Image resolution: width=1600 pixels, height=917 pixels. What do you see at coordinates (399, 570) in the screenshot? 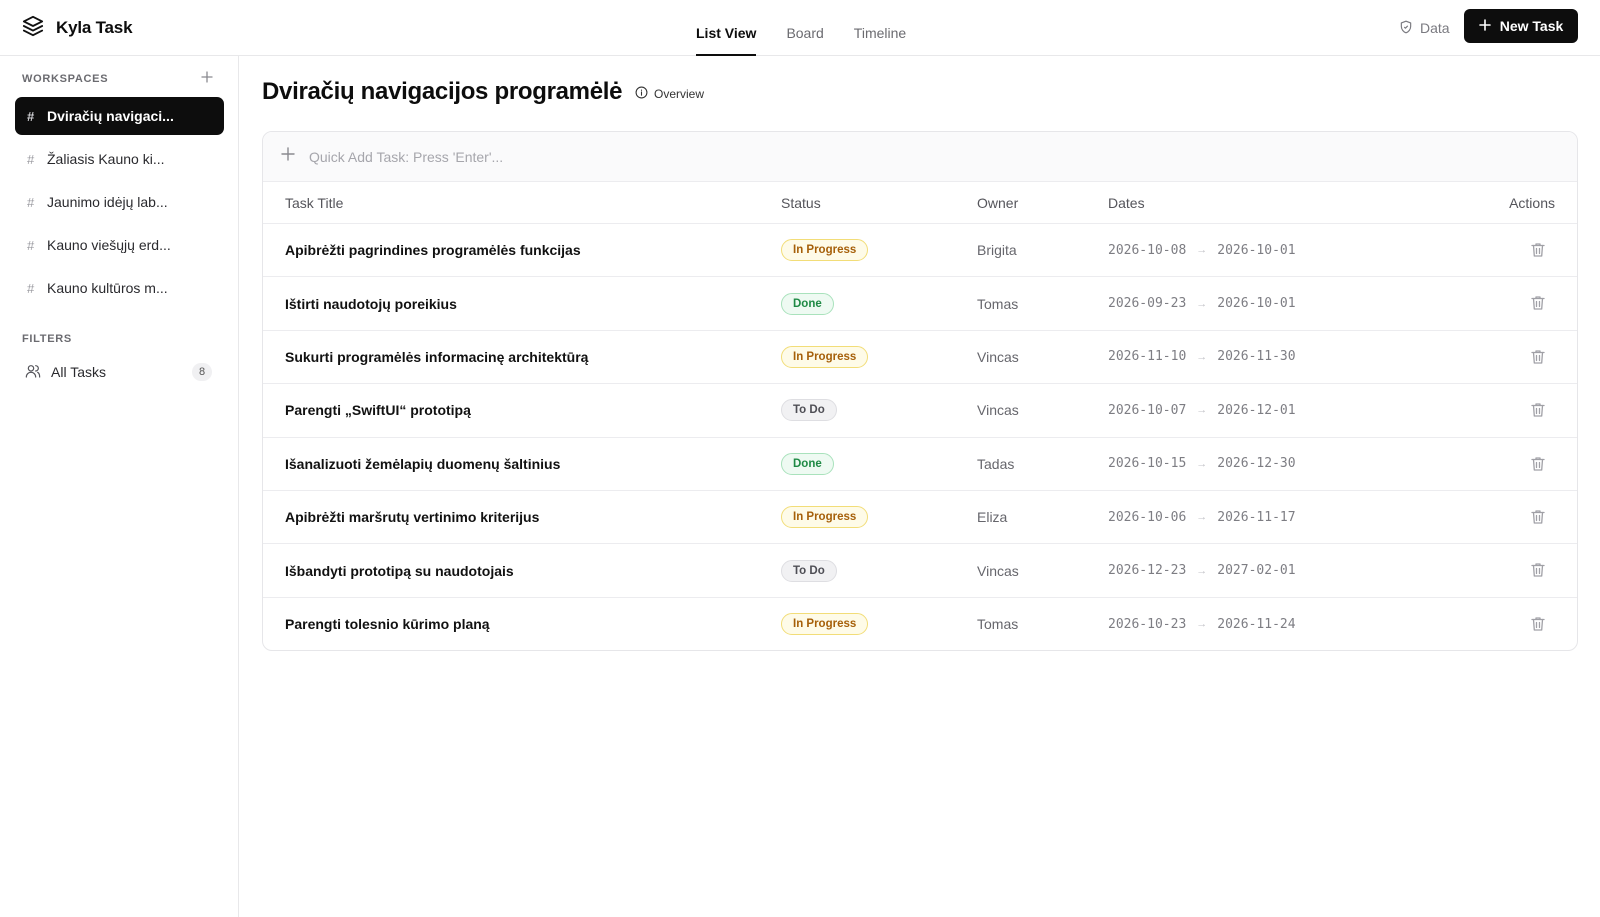
I see `task-title: Išbandyti prototipą su naudotojais` at bounding box center [399, 570].